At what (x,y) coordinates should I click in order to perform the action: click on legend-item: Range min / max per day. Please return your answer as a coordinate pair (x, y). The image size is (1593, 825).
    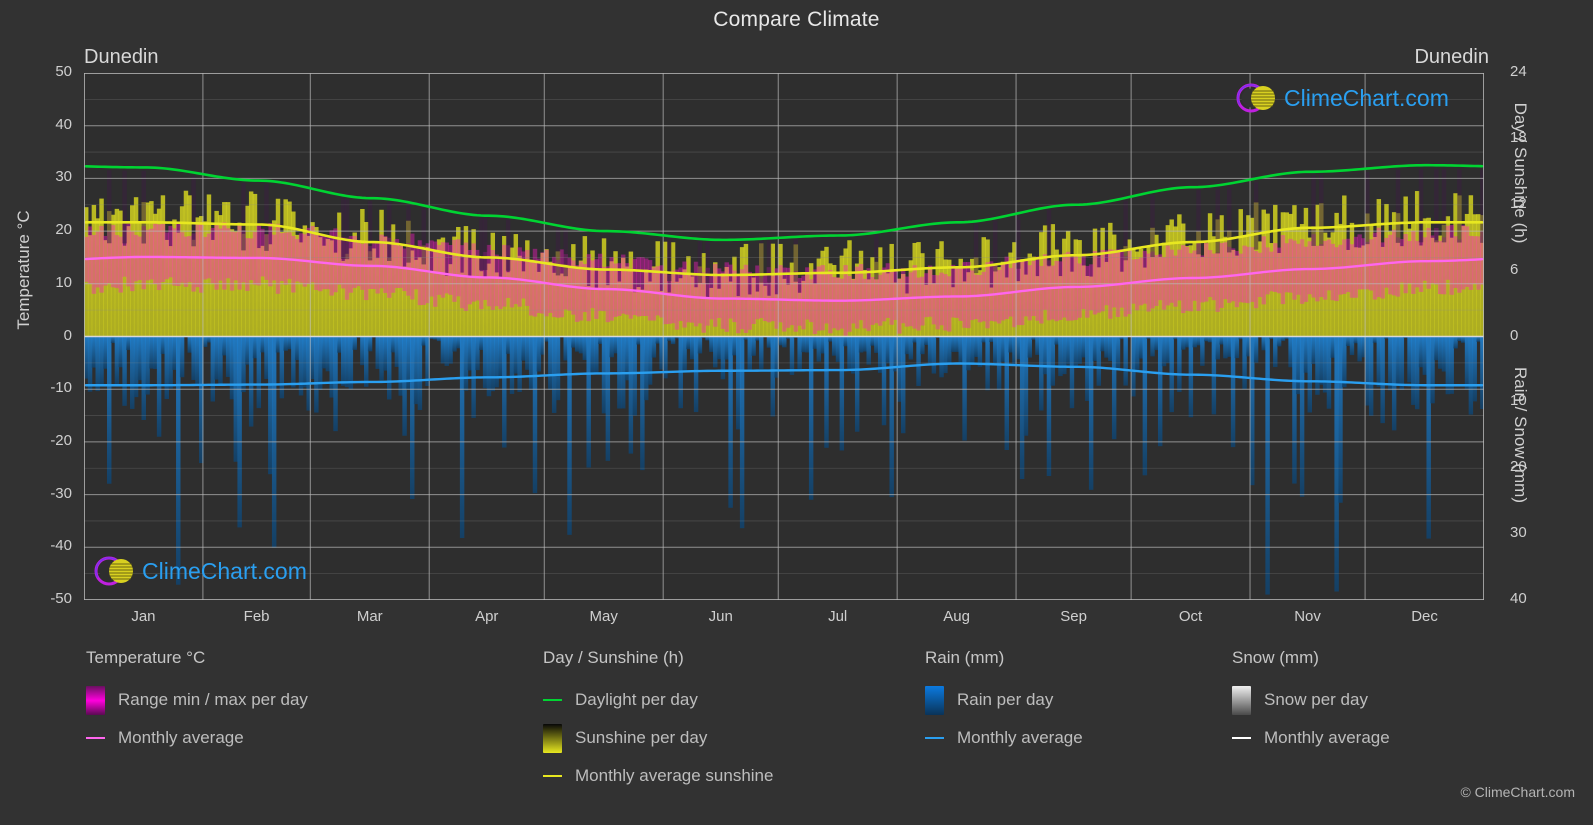
    Looking at the image, I should click on (197, 700).